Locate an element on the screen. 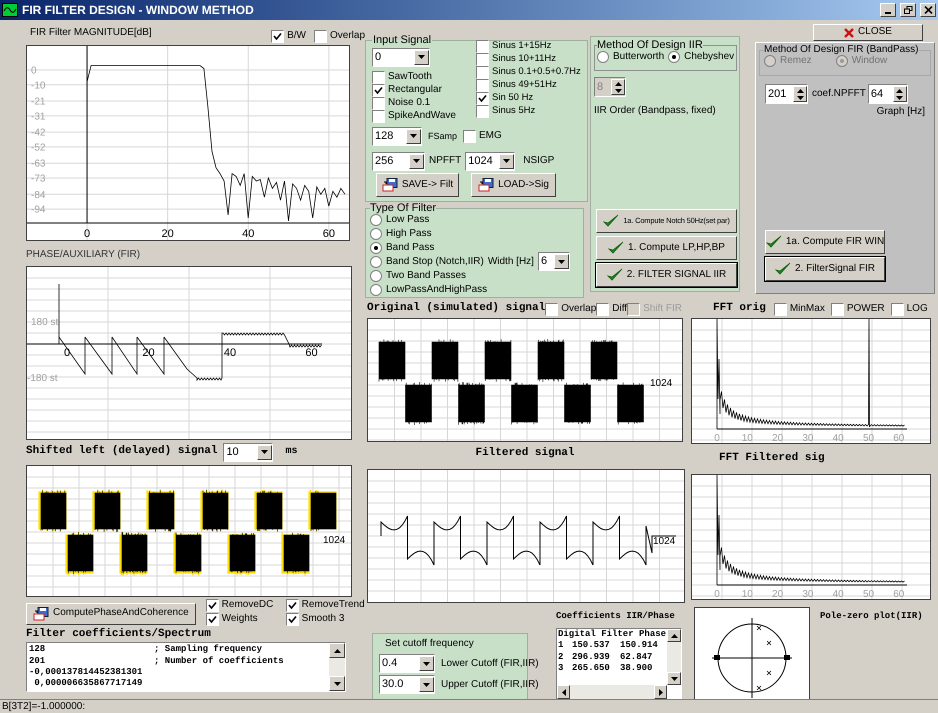 This screenshot has height=713, width=938. button: SAVE-> Filt is located at coordinates (417, 184).